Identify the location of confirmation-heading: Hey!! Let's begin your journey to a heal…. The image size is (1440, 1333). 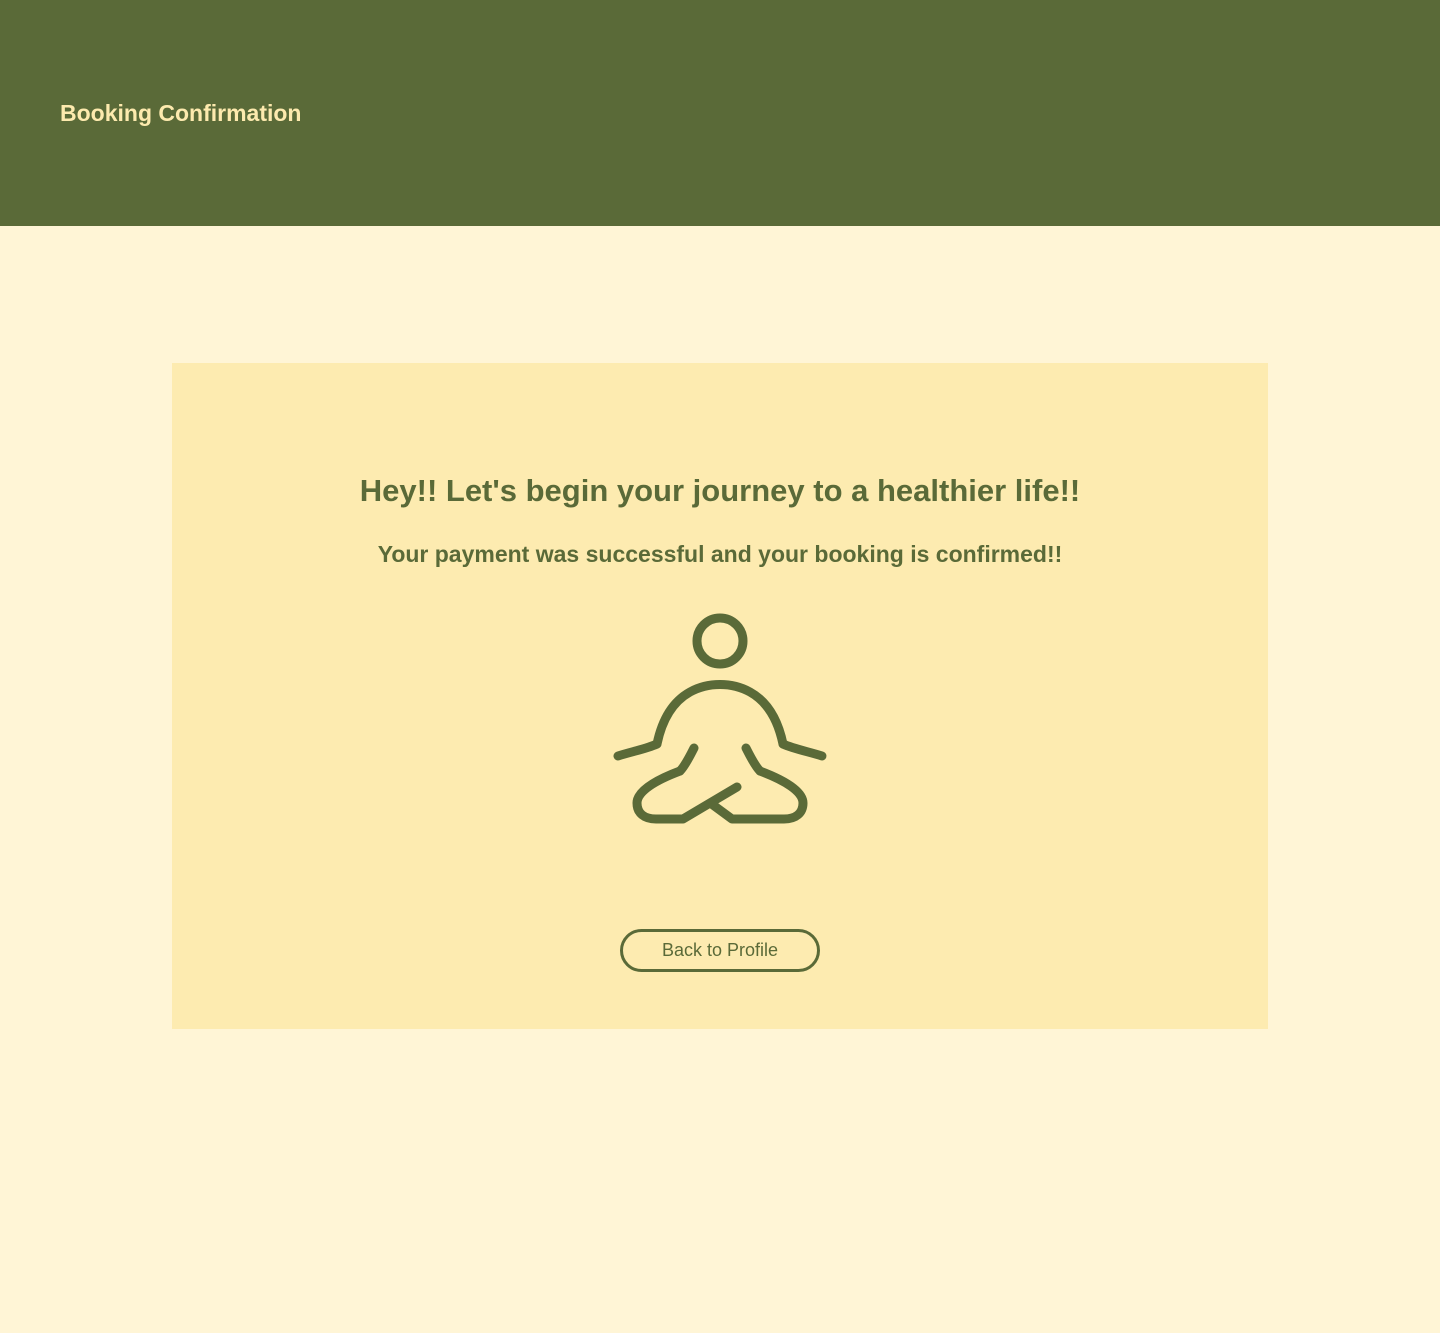
(720, 490).